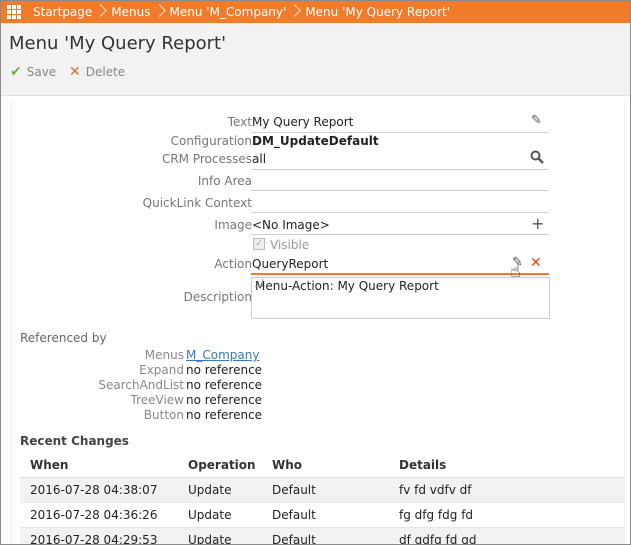  Describe the element at coordinates (105, 72) in the screenshot. I see `delete-label: Delete` at that location.